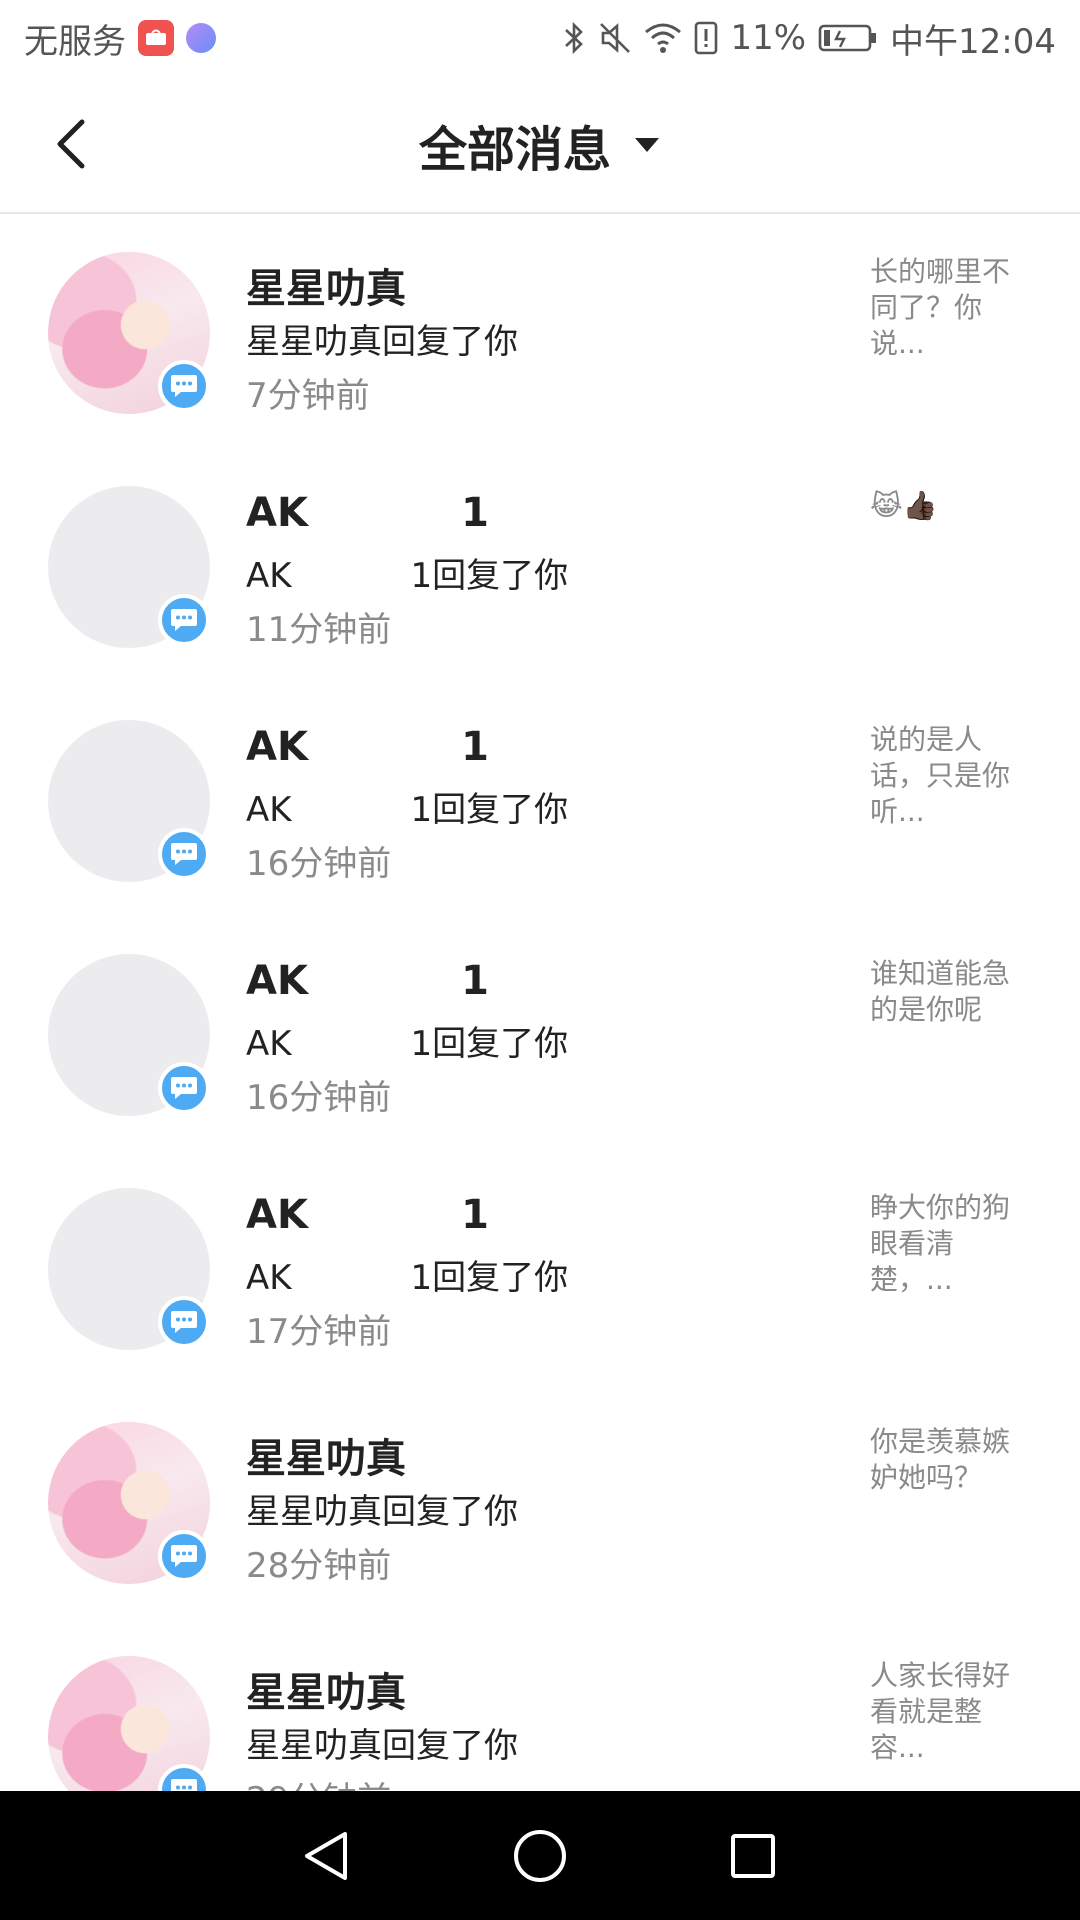  I want to click on nav-recents-button, so click(753, 1856).